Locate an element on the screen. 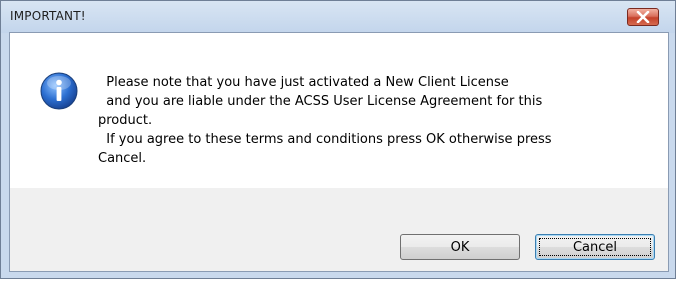  close-icon is located at coordinates (643, 17).